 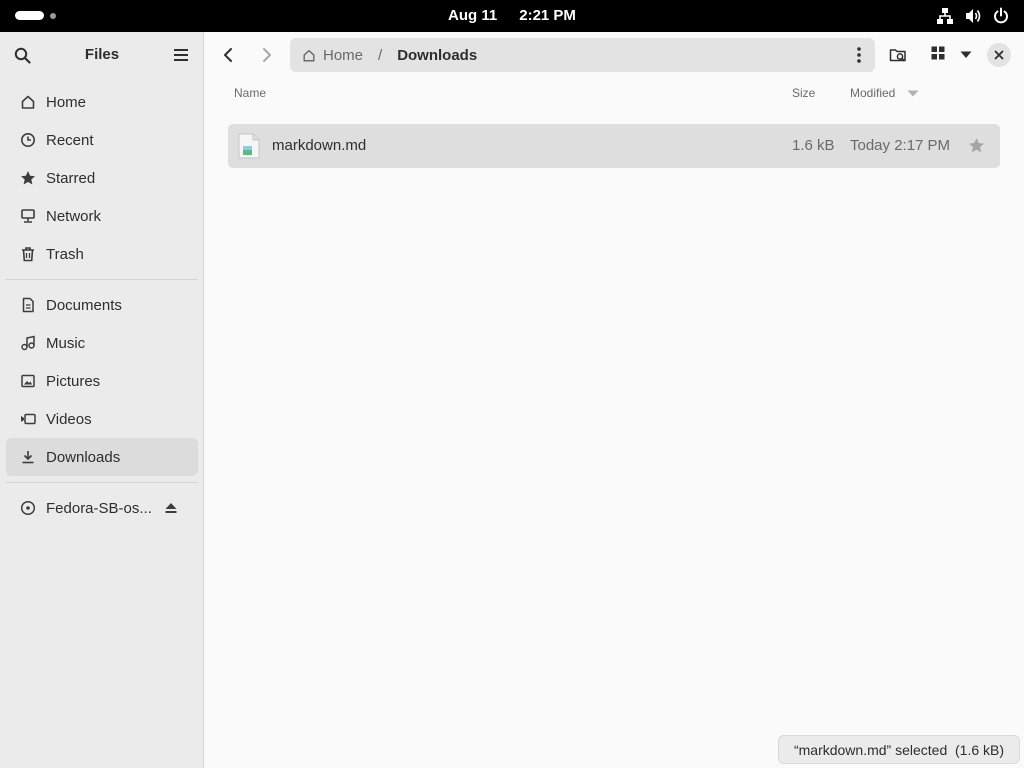 I want to click on sidebar-item-label: Network, so click(x=74, y=216).